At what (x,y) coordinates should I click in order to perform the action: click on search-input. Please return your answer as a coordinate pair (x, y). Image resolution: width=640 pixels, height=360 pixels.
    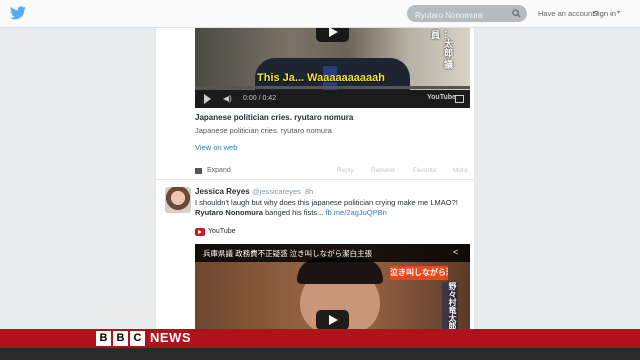
    Looking at the image, I should click on (455, 15).